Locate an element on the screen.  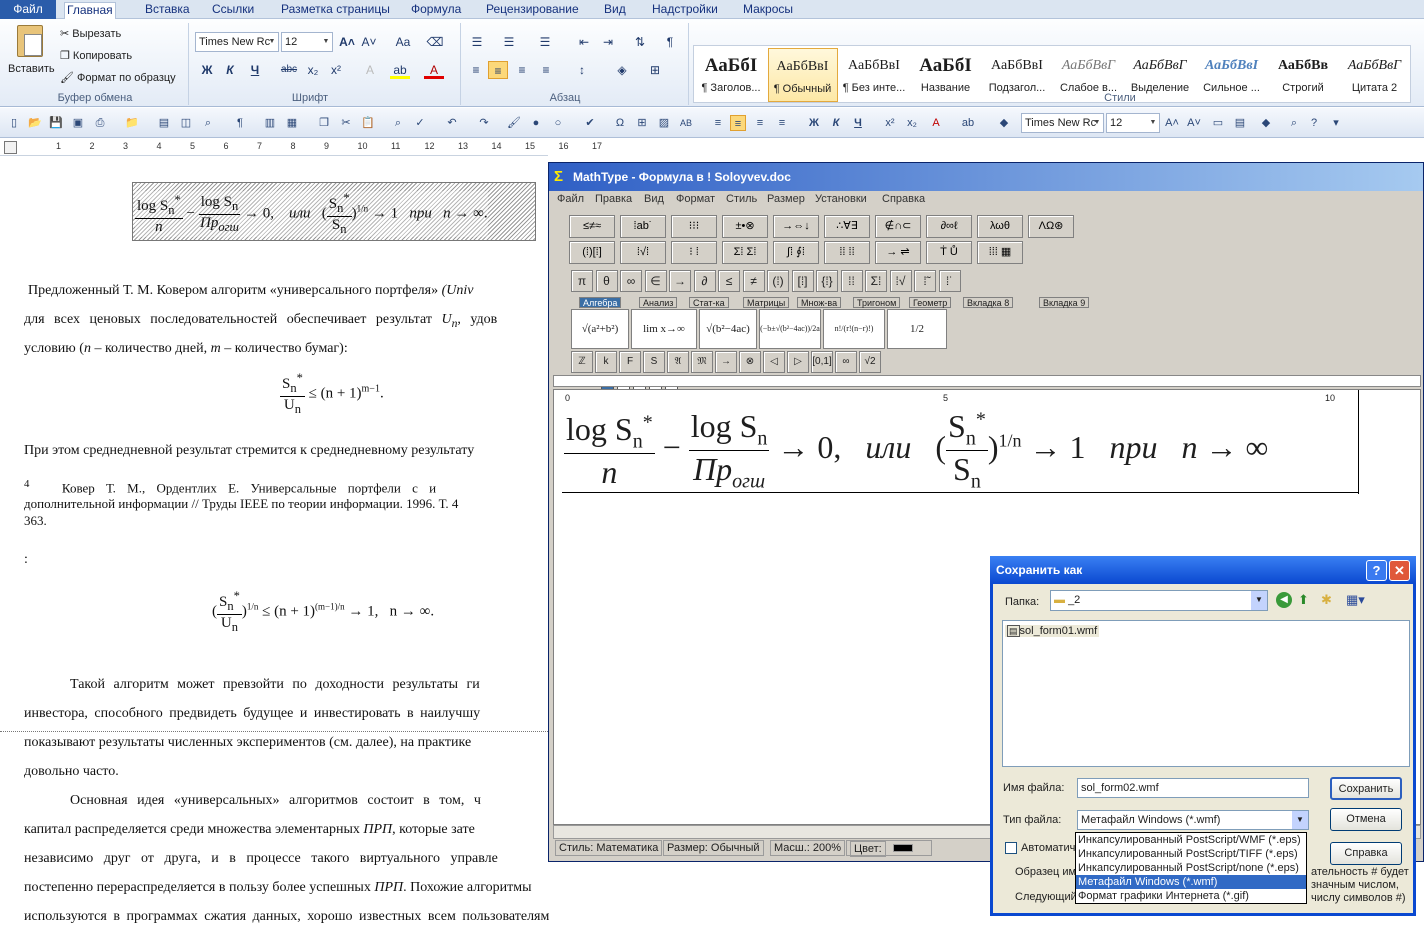
small-symbol-button: ℤ is located at coordinates (582, 362).